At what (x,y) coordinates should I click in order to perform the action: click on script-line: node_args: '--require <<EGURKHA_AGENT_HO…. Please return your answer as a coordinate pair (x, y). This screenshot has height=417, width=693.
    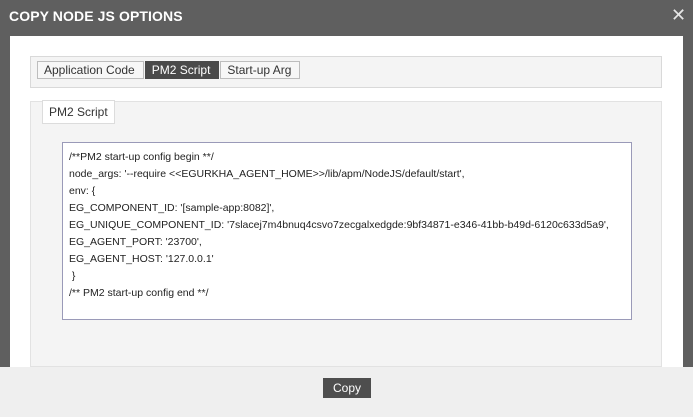
    Looking at the image, I should click on (267, 174).